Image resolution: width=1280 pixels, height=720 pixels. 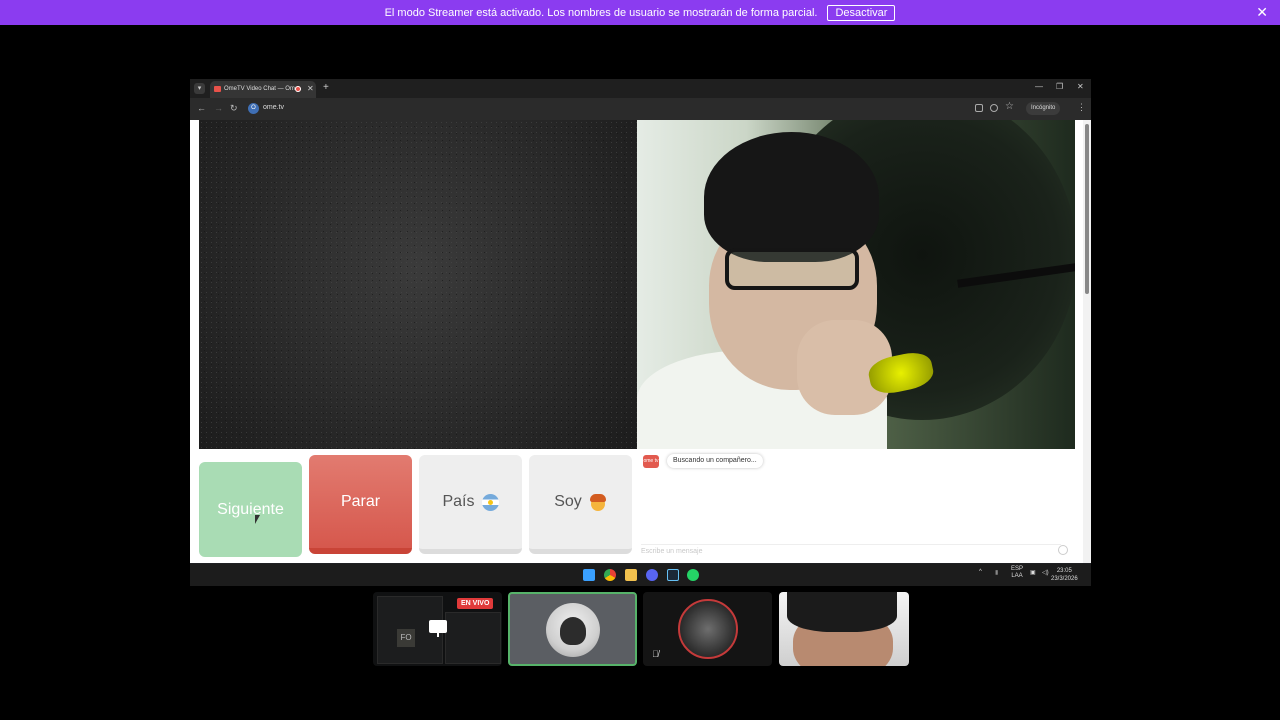 I want to click on tray-icon: ▮, so click(x=996, y=572).